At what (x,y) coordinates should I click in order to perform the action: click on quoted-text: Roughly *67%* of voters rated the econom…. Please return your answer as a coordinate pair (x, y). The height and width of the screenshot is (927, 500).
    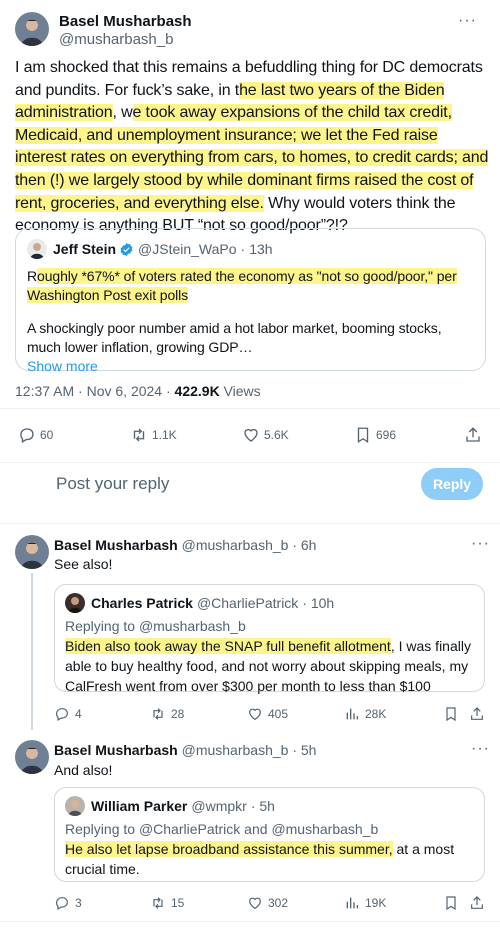
    Looking at the image, I should click on (242, 285).